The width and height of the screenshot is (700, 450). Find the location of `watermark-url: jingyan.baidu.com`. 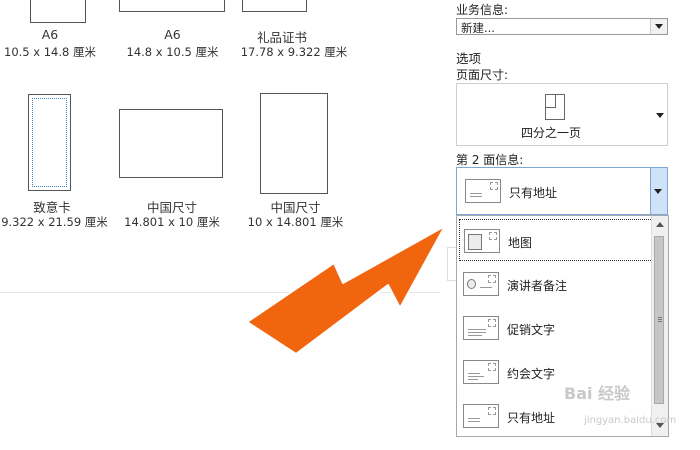

watermark-url: jingyan.baidu.com is located at coordinates (630, 420).